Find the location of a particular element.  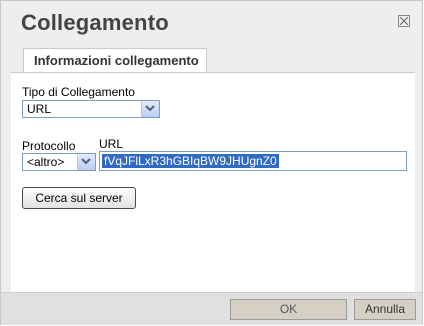

url-label: URL is located at coordinates (111, 144).